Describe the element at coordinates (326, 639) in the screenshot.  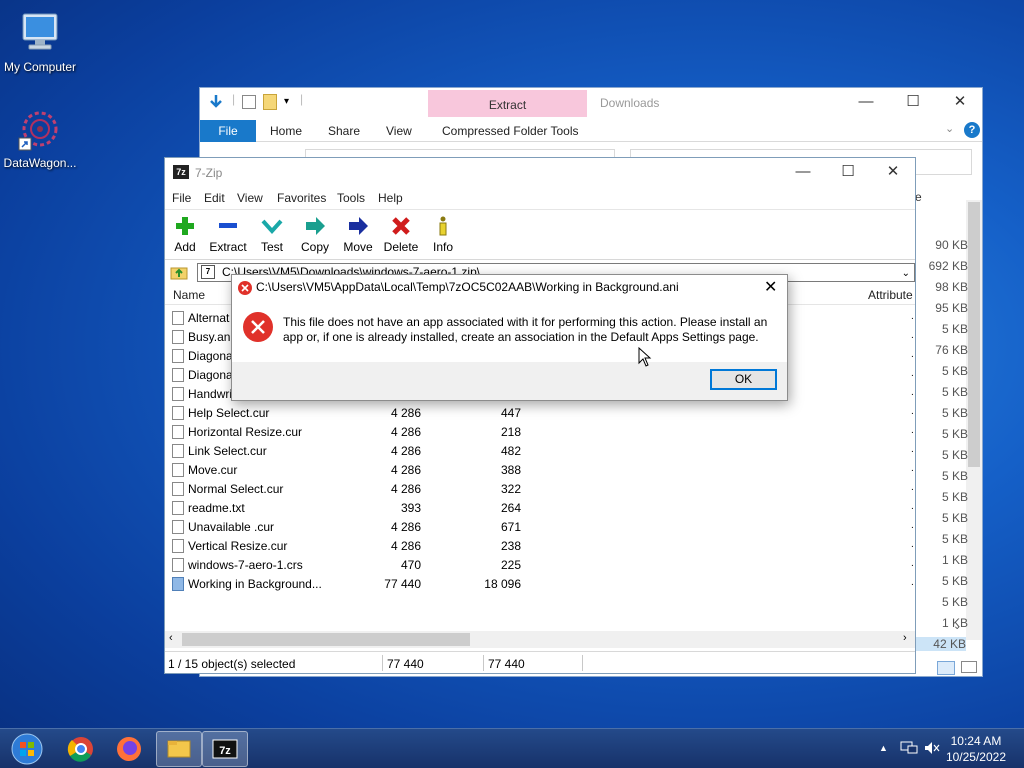
I see `scroll-thumb` at that location.